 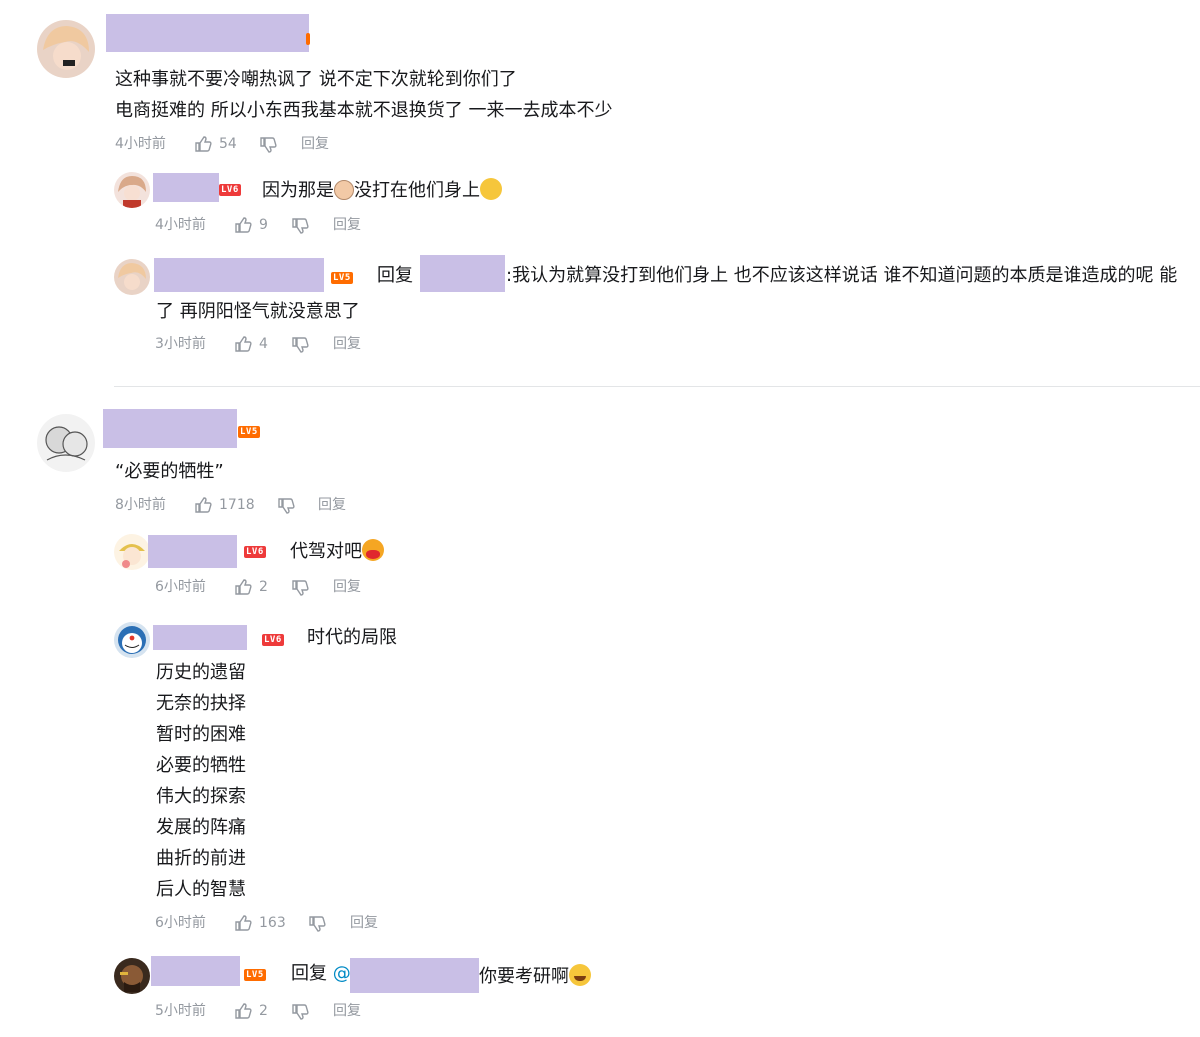 What do you see at coordinates (263, 344) in the screenshot?
I see `like-count: 4` at bounding box center [263, 344].